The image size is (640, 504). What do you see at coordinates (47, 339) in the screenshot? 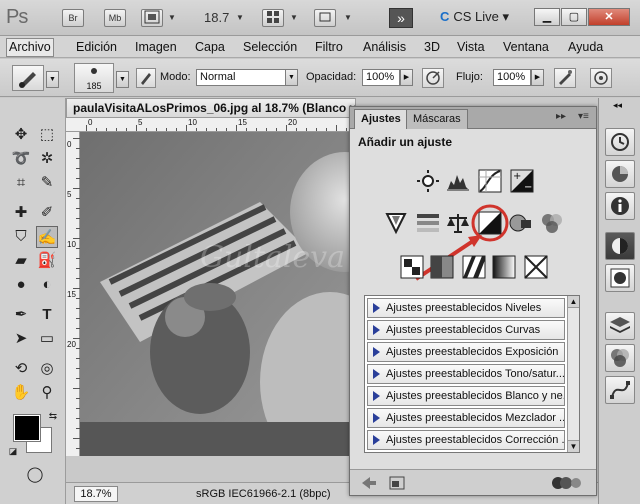
I see `shape-icon: ▭` at bounding box center [47, 339].